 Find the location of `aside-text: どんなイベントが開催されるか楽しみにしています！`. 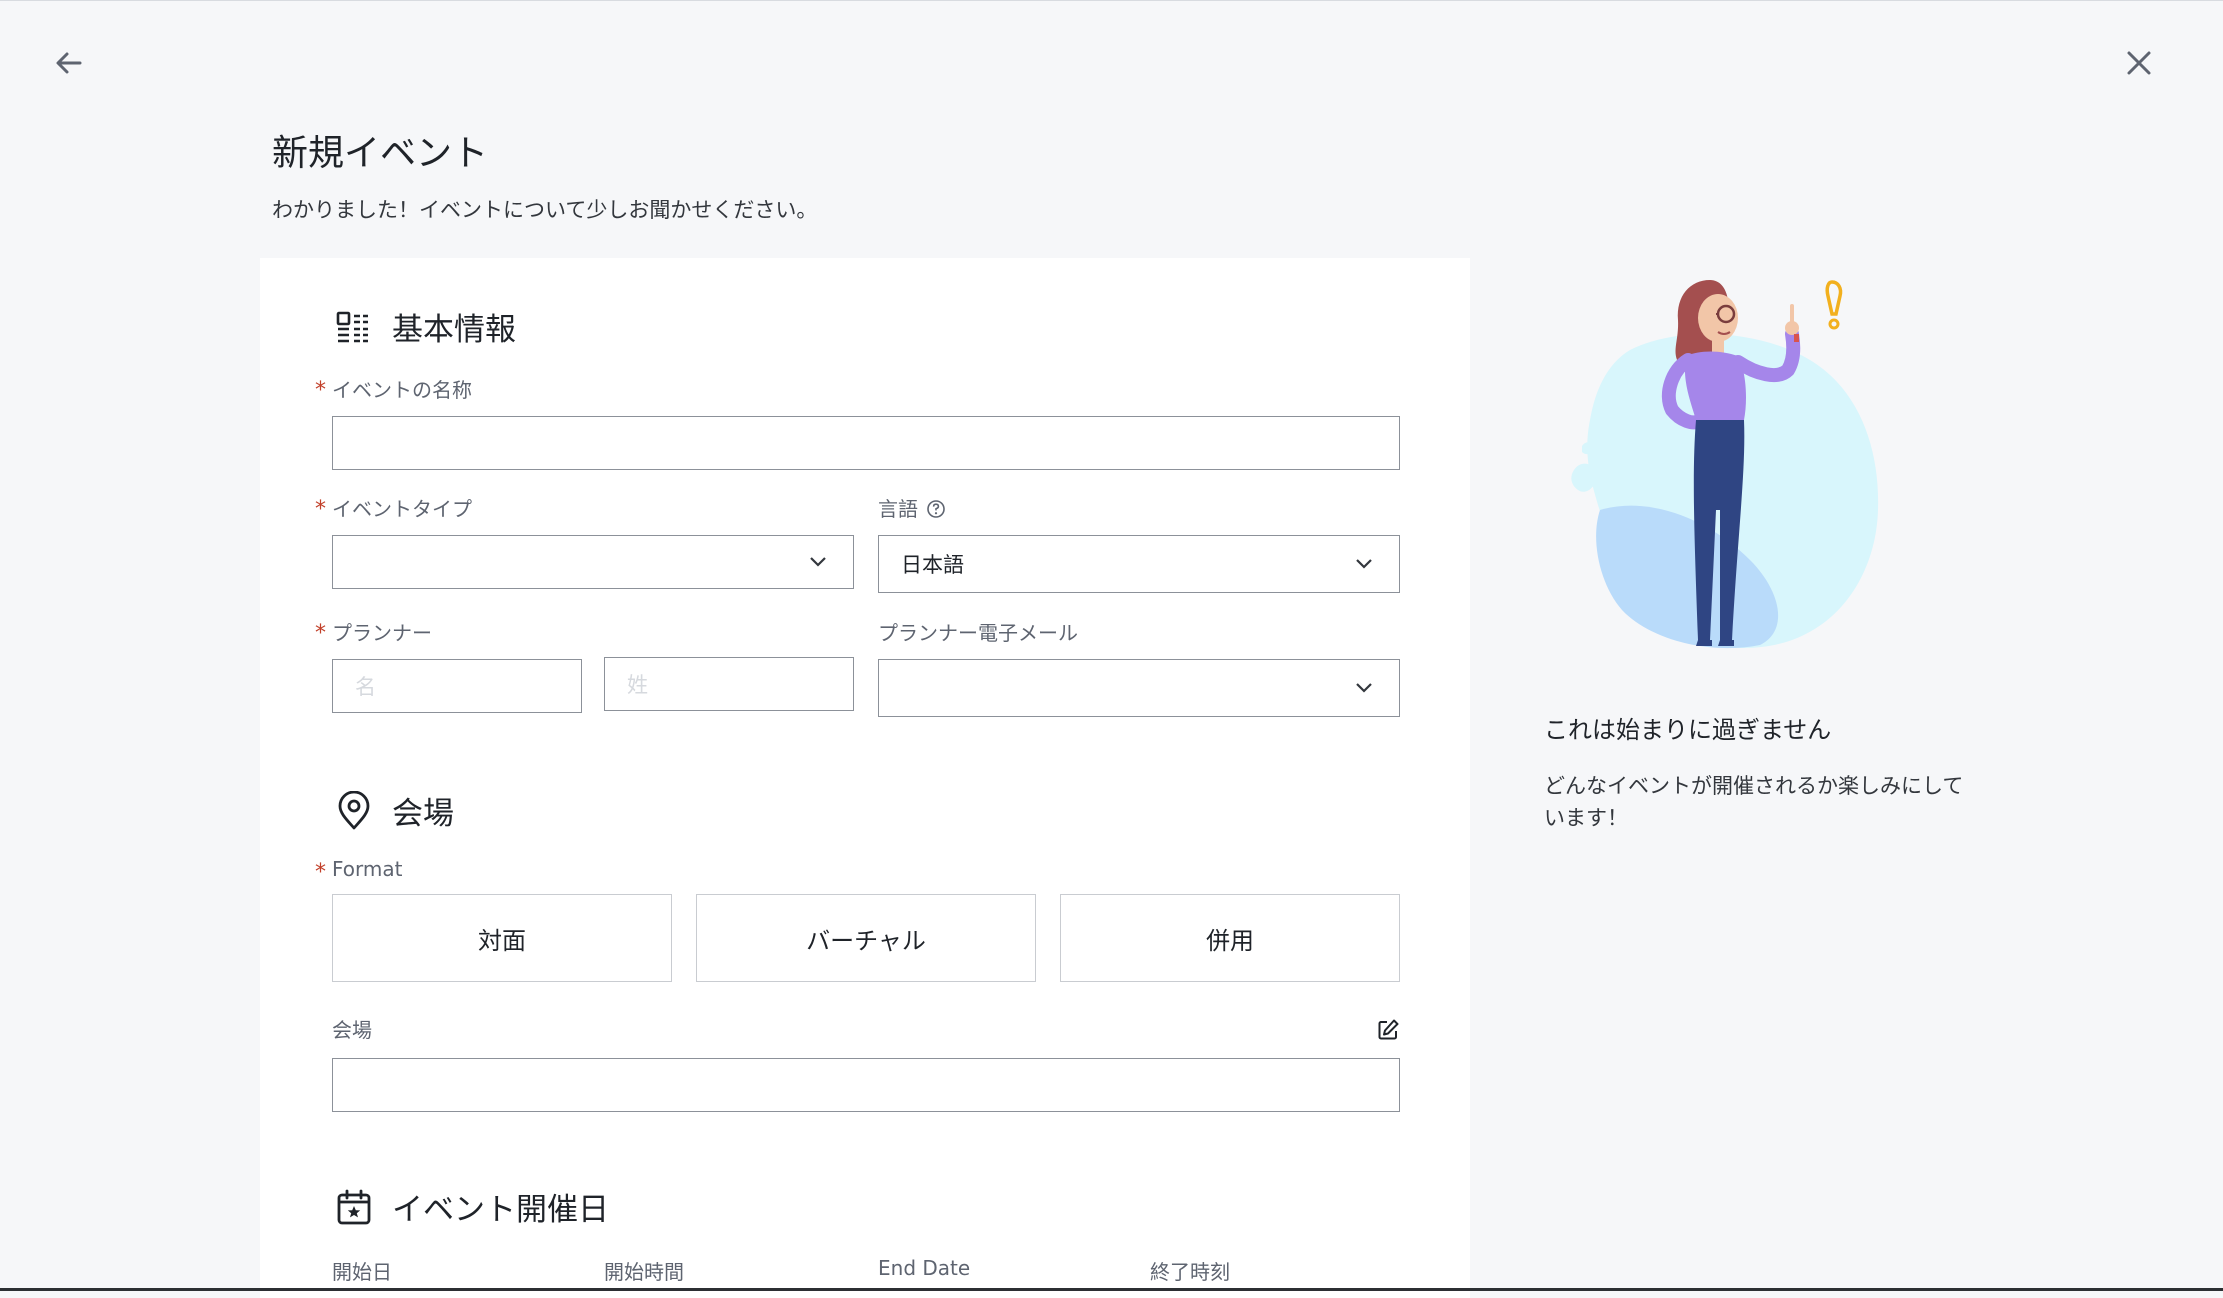

aside-text: どんなイベントが開催されるか楽しみにしています！ is located at coordinates (1754, 802).